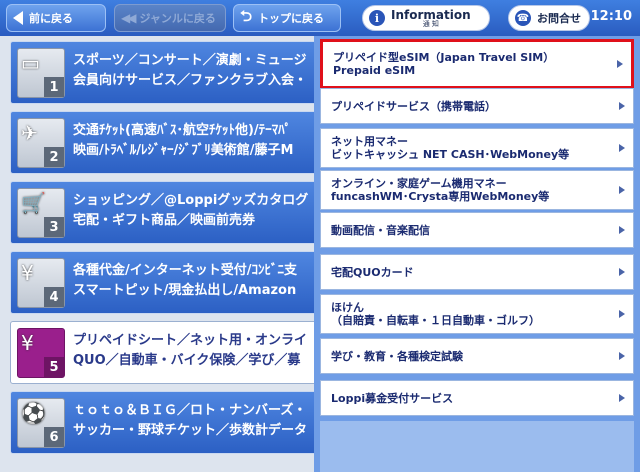 Image resolution: width=640 pixels, height=472 pixels. What do you see at coordinates (177, 18) in the screenshot?
I see `genre-back-label: ジャンルに戻る` at bounding box center [177, 18].